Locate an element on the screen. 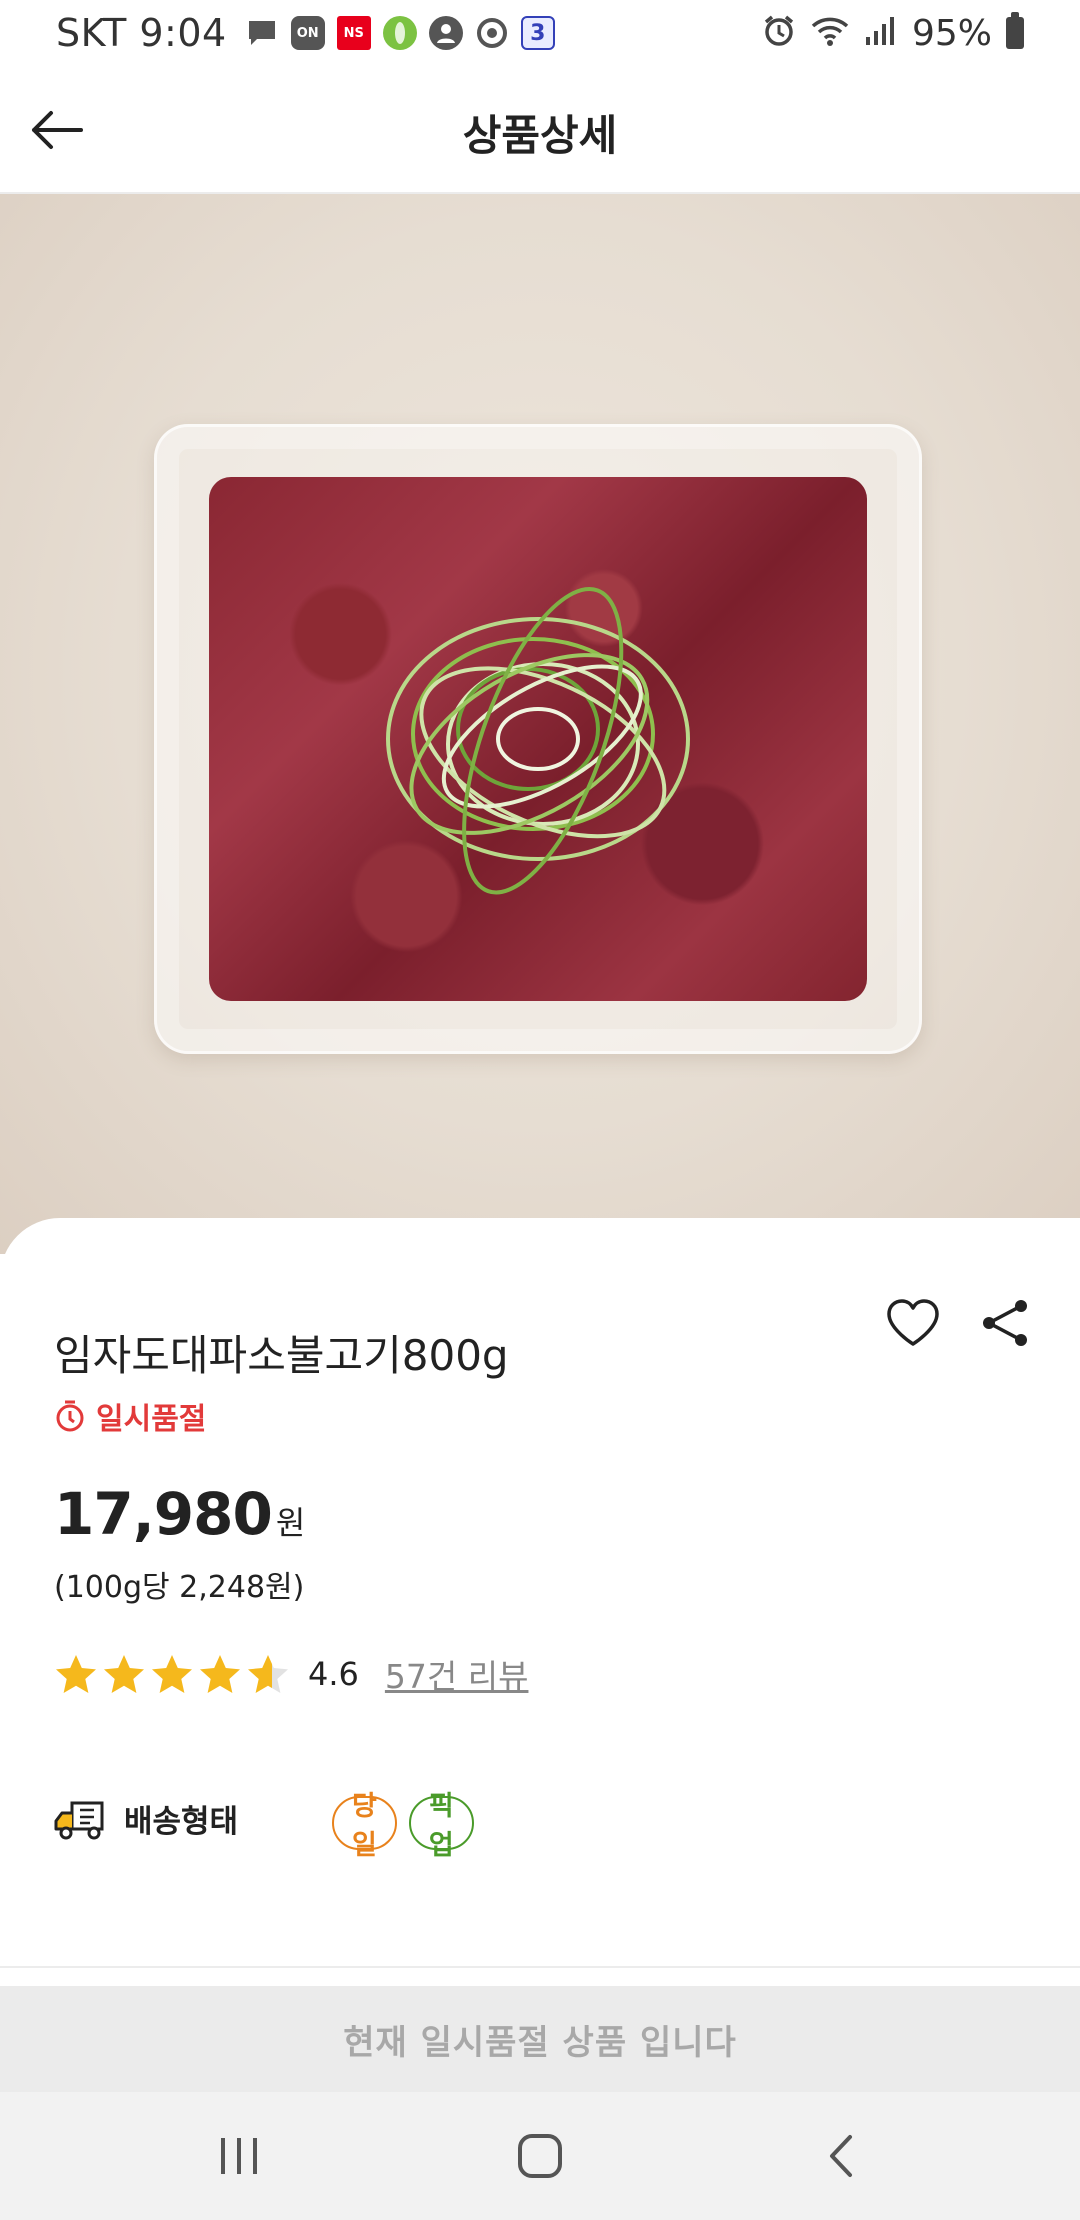 This screenshot has width=1080, height=2220. scallion-garnish-image is located at coordinates (538, 740).